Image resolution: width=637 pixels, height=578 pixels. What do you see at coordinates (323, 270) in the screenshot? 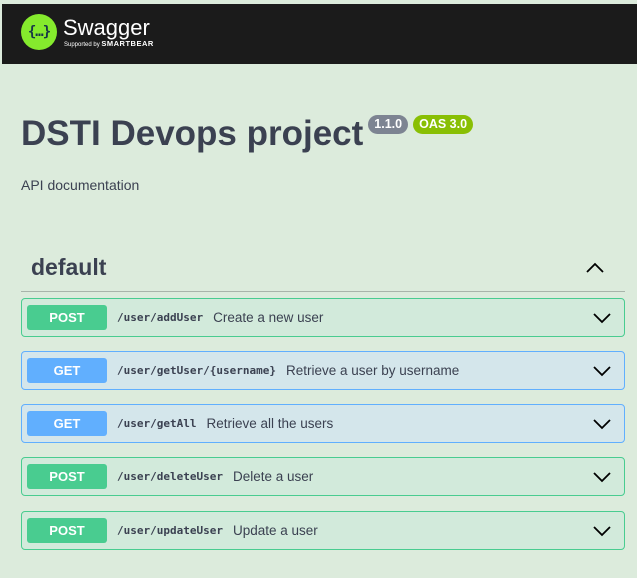
I see `tag-section-header: default` at bounding box center [323, 270].